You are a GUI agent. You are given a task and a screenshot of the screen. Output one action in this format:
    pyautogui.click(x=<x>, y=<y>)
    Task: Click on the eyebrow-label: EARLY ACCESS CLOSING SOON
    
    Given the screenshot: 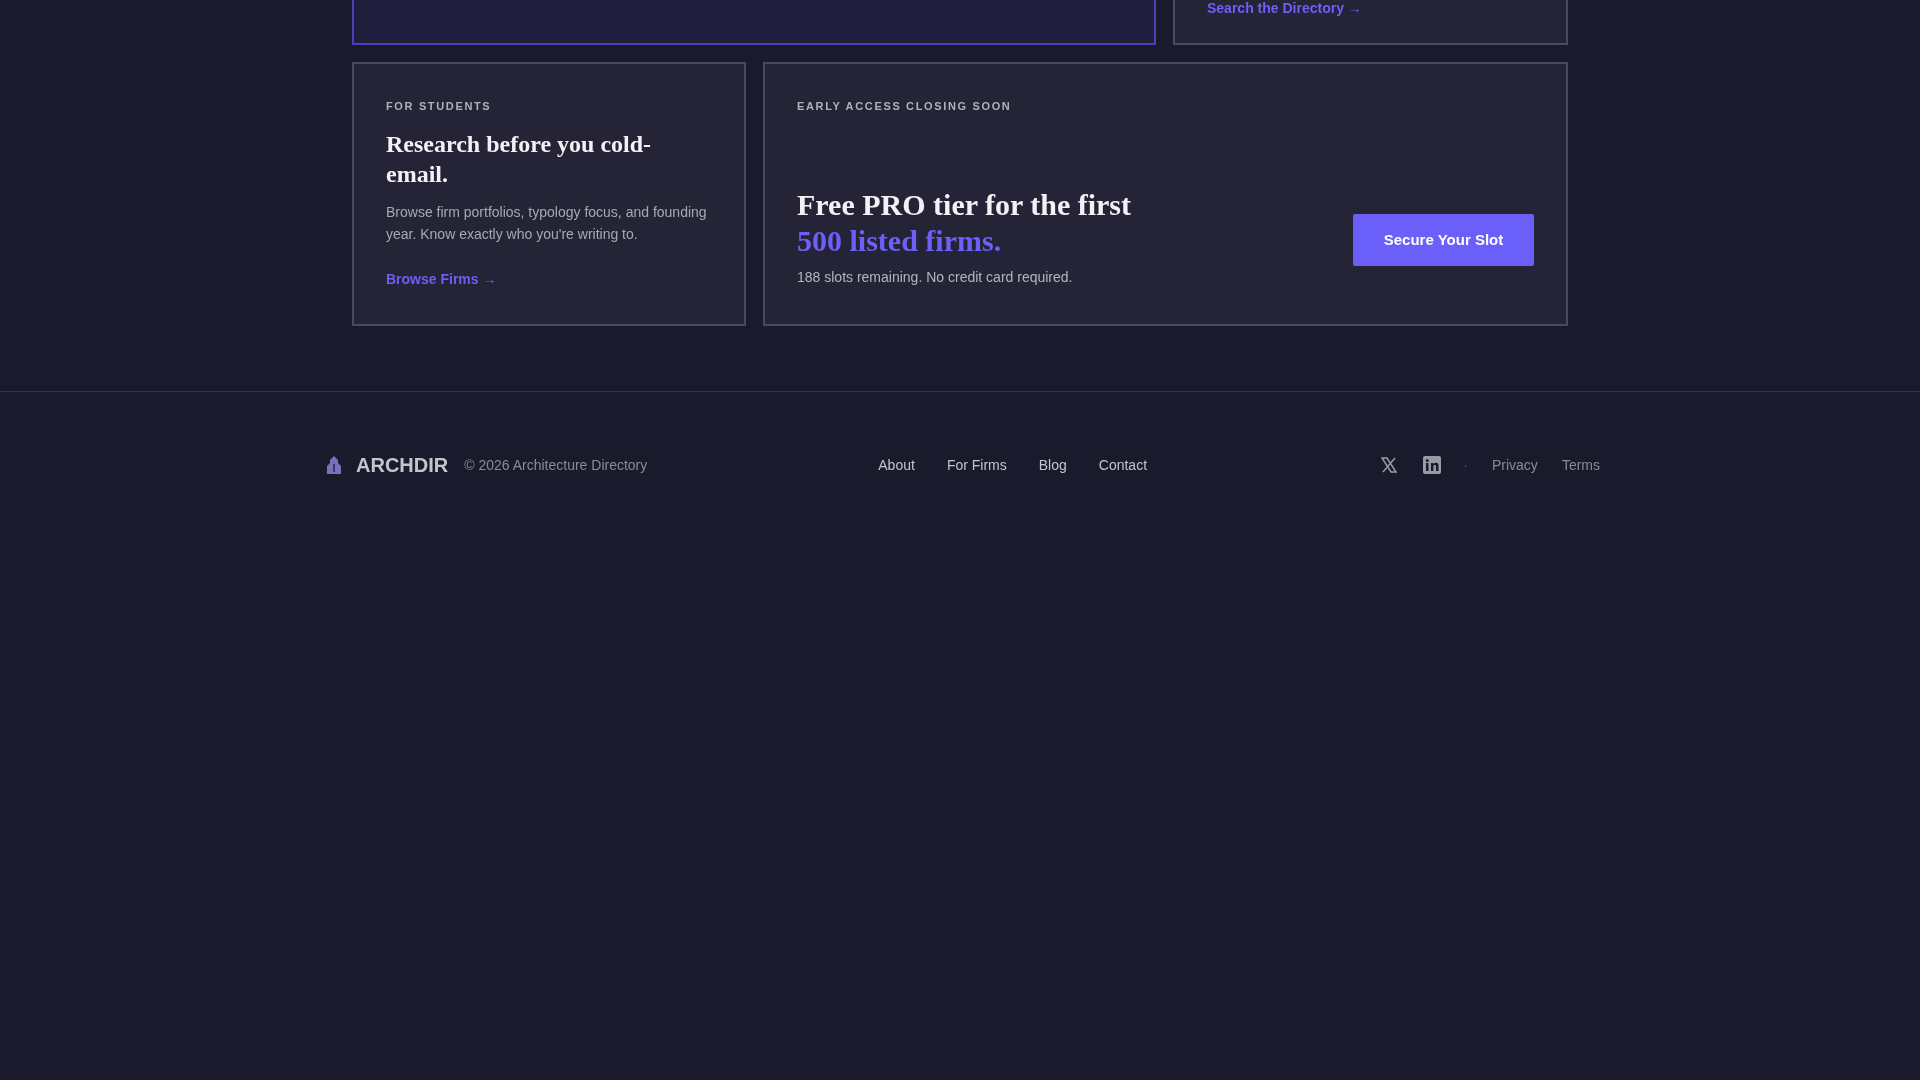 What is the action you would take?
    pyautogui.click(x=904, y=106)
    